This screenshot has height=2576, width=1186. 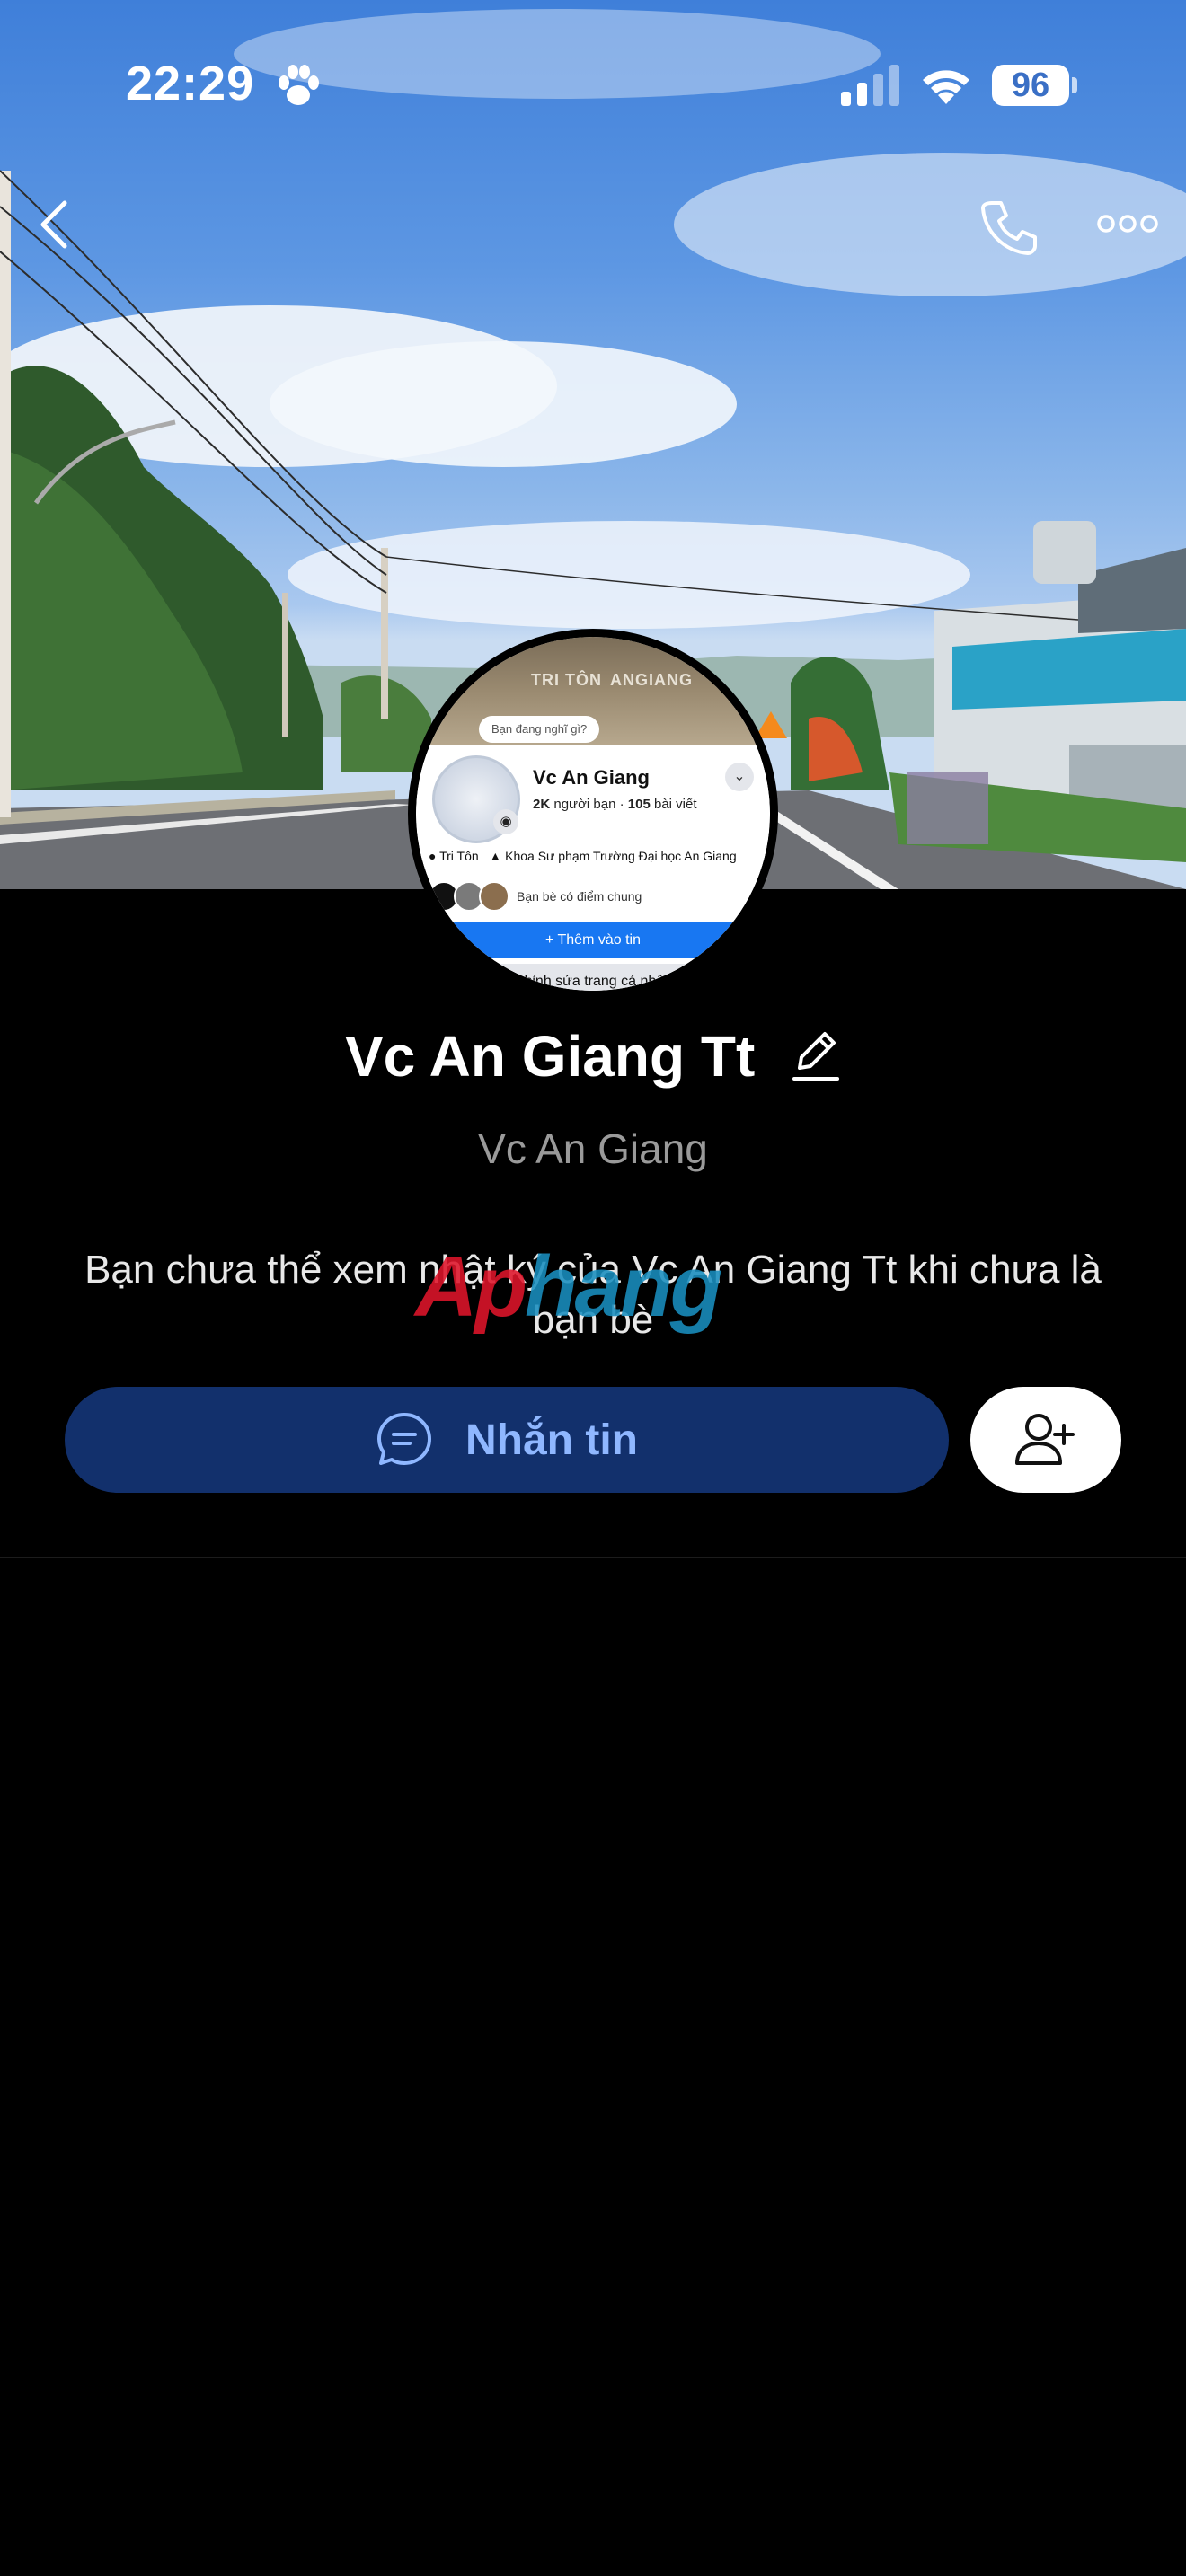 I want to click on sign-text-1: TRI TÔN, so click(x=566, y=680).